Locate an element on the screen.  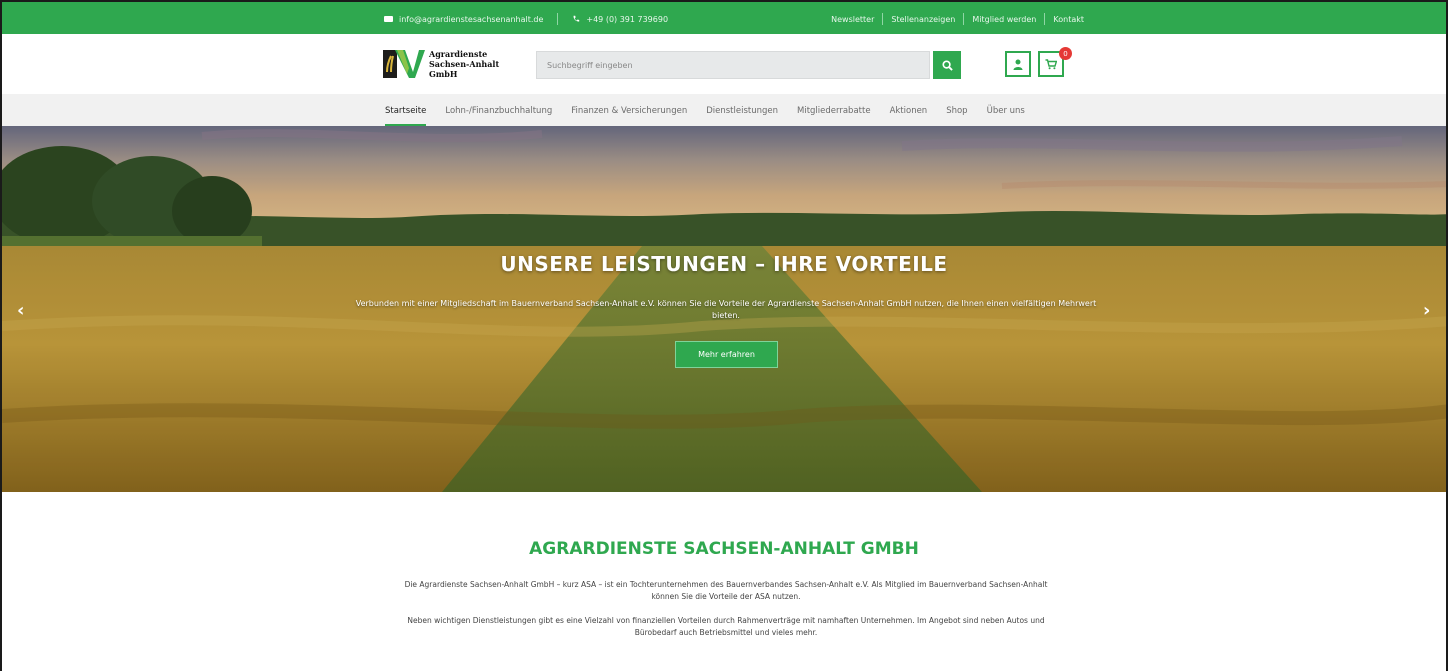
nav-item-finanzen-versicherungen: Finanzen & Versicherungen is located at coordinates (629, 110).